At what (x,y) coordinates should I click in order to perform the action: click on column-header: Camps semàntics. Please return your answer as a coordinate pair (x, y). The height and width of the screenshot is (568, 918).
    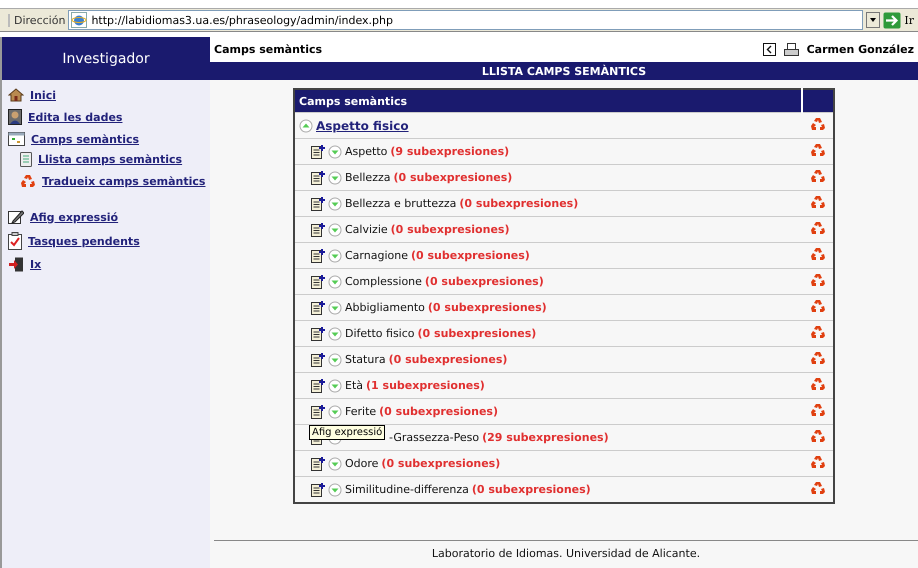
    Looking at the image, I should click on (548, 100).